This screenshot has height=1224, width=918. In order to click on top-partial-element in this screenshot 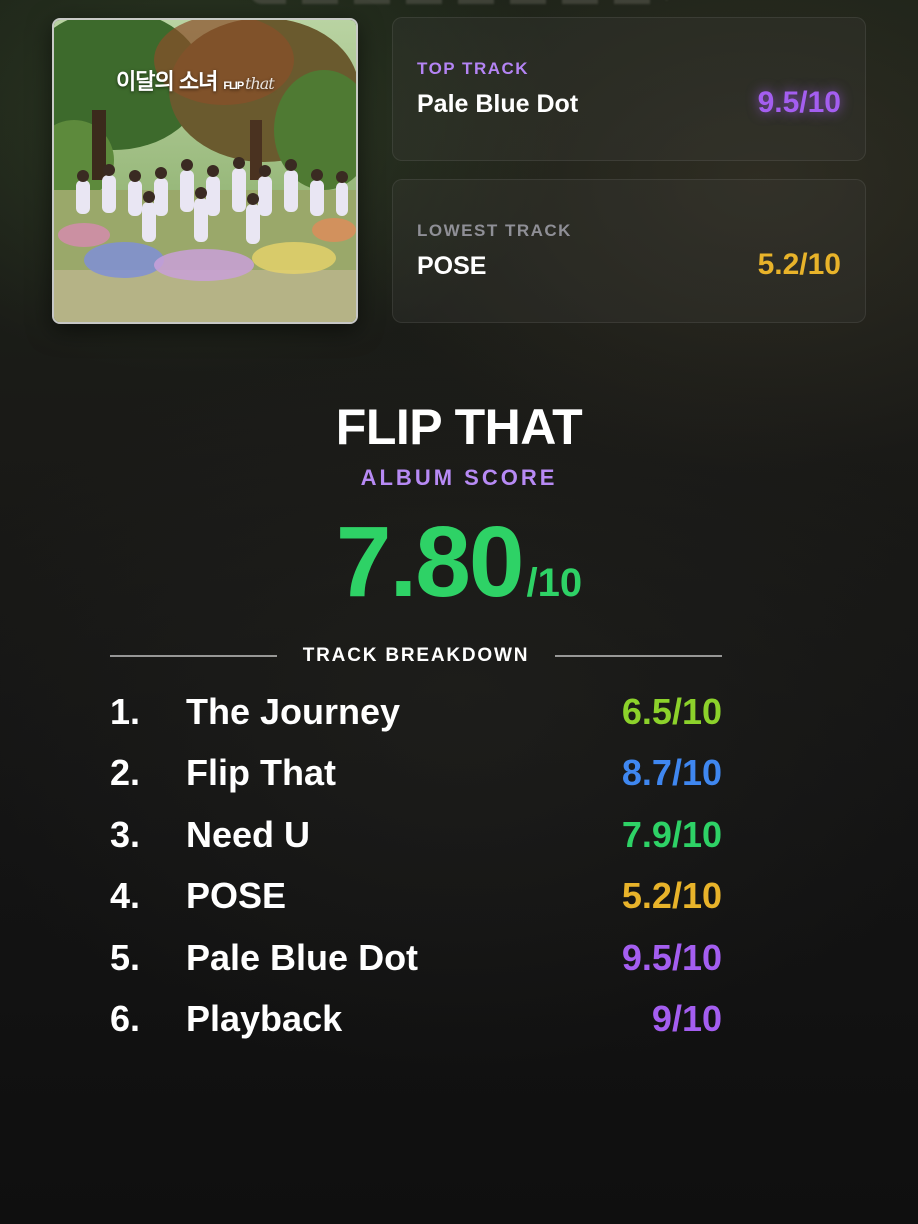, I will do `click(460, 2)`.